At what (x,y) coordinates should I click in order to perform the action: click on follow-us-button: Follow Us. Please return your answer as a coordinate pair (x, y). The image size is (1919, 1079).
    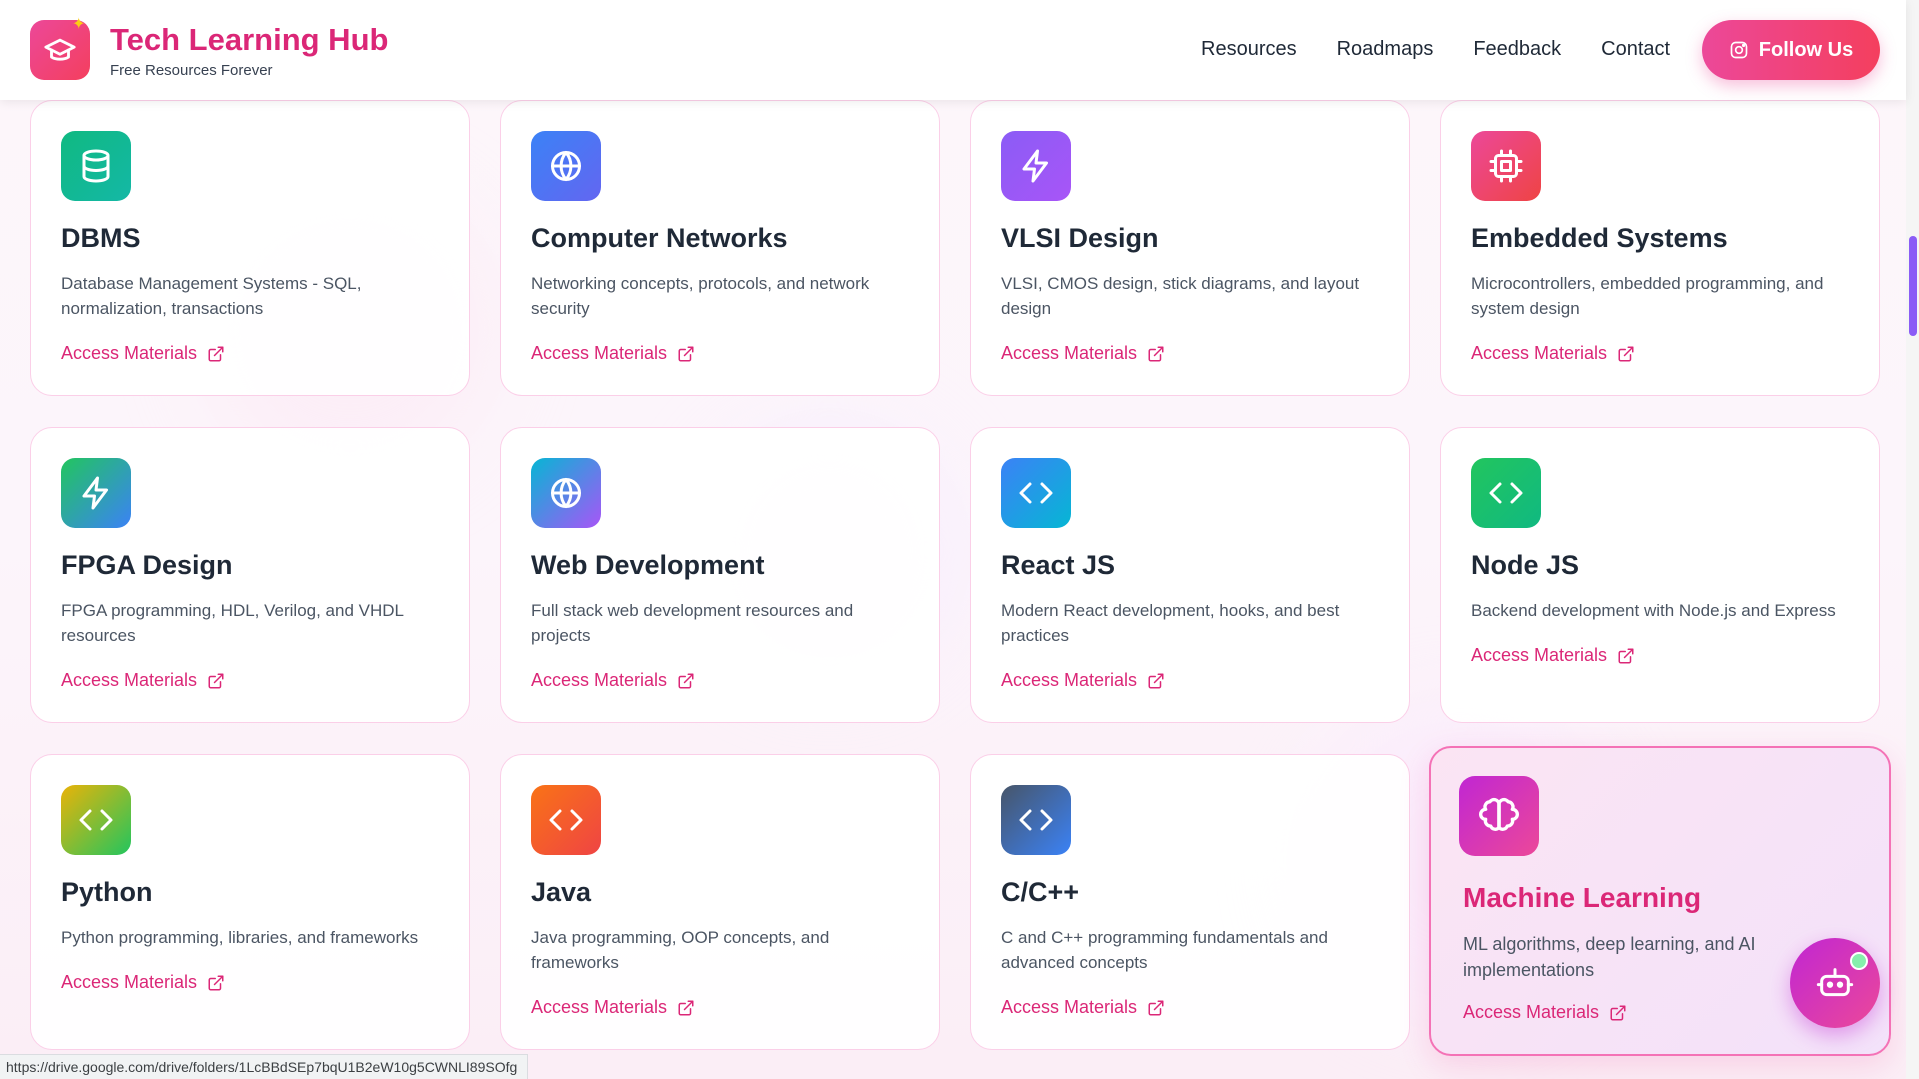
    Looking at the image, I should click on (1791, 50).